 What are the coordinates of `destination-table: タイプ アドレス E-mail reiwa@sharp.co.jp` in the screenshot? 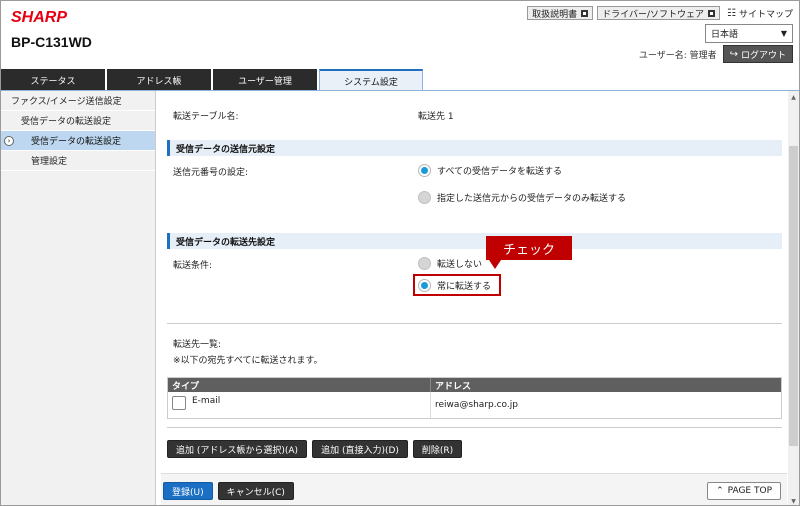 It's located at (474, 398).